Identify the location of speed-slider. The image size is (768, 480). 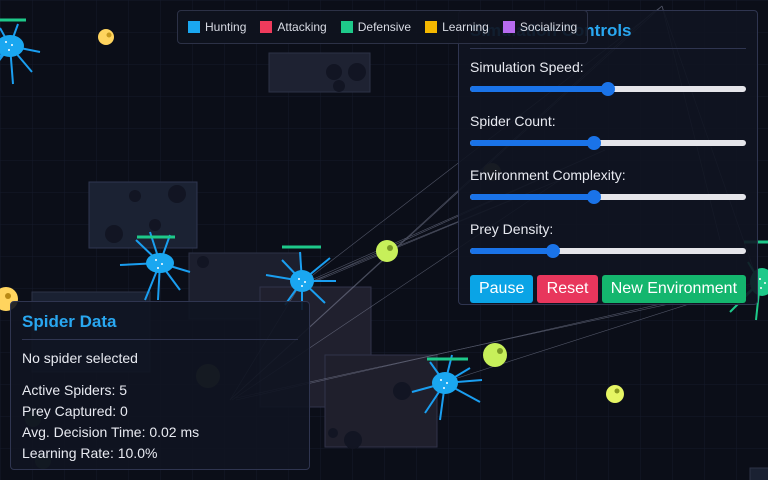
(608, 89).